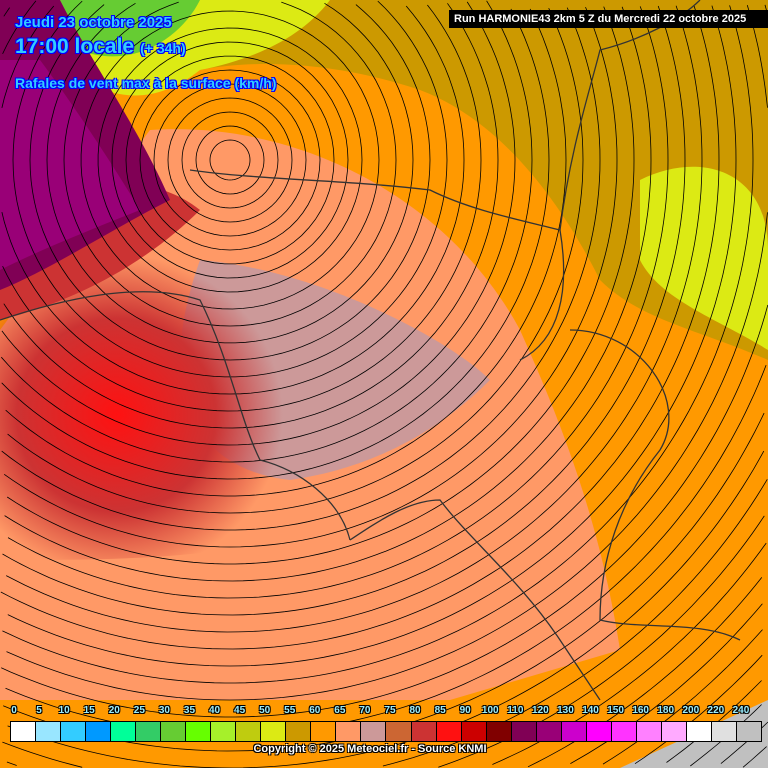 The image size is (768, 768). I want to click on legend-label: 25, so click(139, 710).